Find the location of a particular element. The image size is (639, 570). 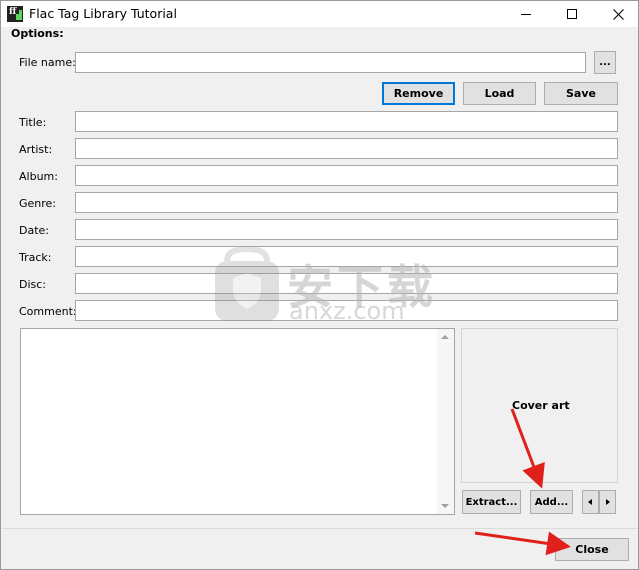

date-label: Date: is located at coordinates (34, 230).